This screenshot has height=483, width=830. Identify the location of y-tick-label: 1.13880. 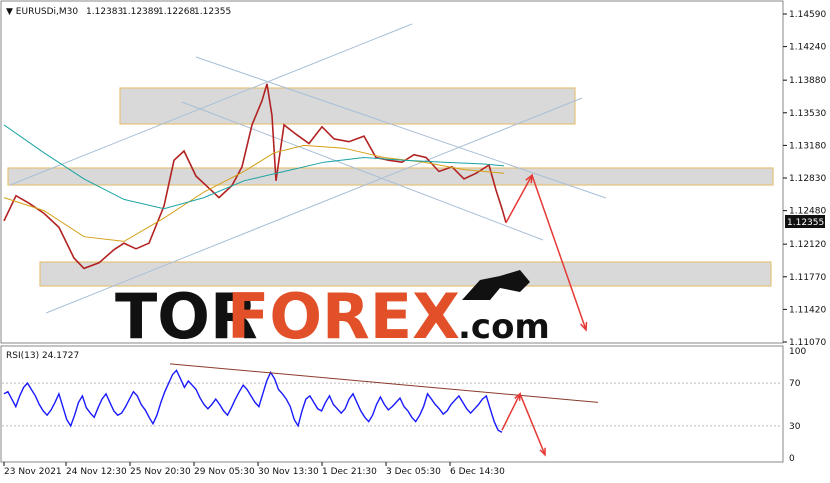
(807, 81).